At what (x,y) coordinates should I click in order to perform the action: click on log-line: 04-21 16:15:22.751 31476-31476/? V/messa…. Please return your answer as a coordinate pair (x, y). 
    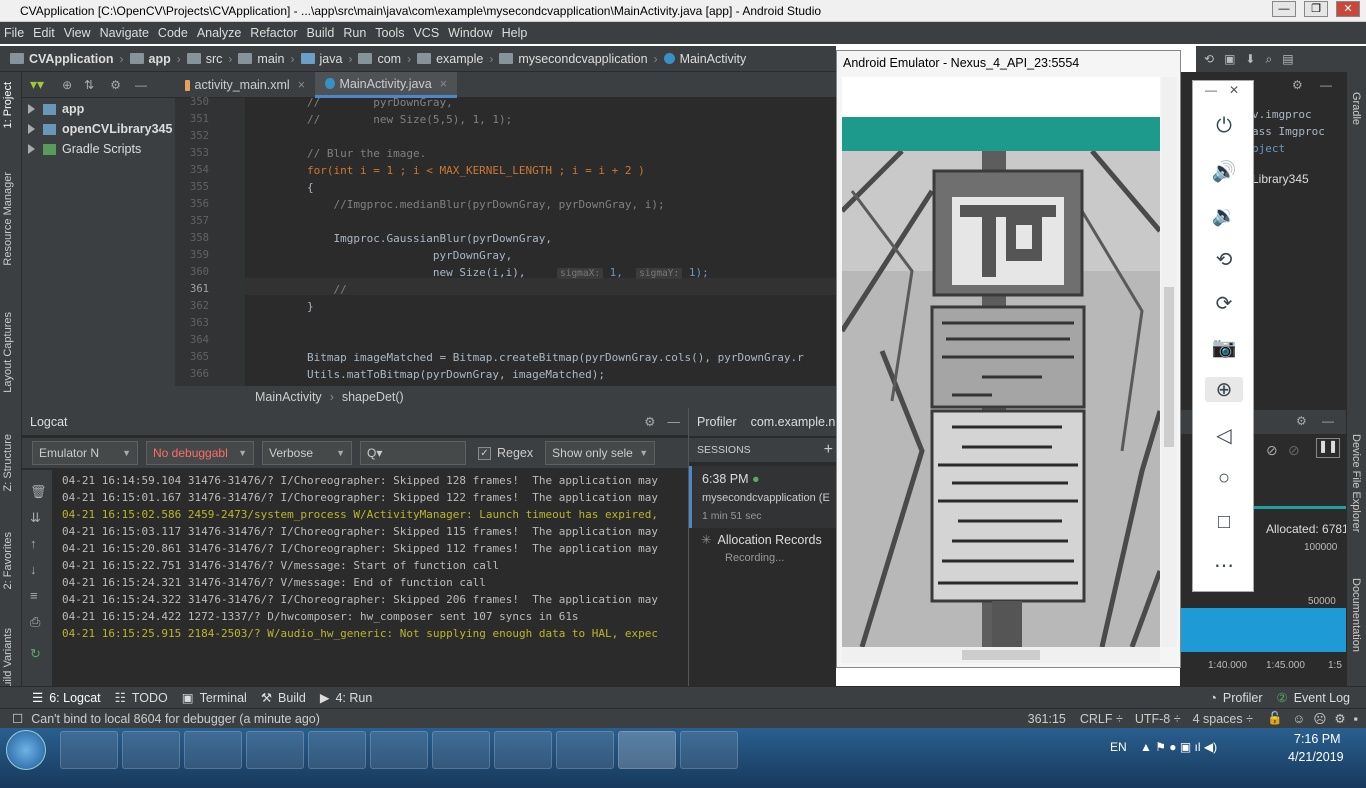
    Looking at the image, I should click on (280, 565).